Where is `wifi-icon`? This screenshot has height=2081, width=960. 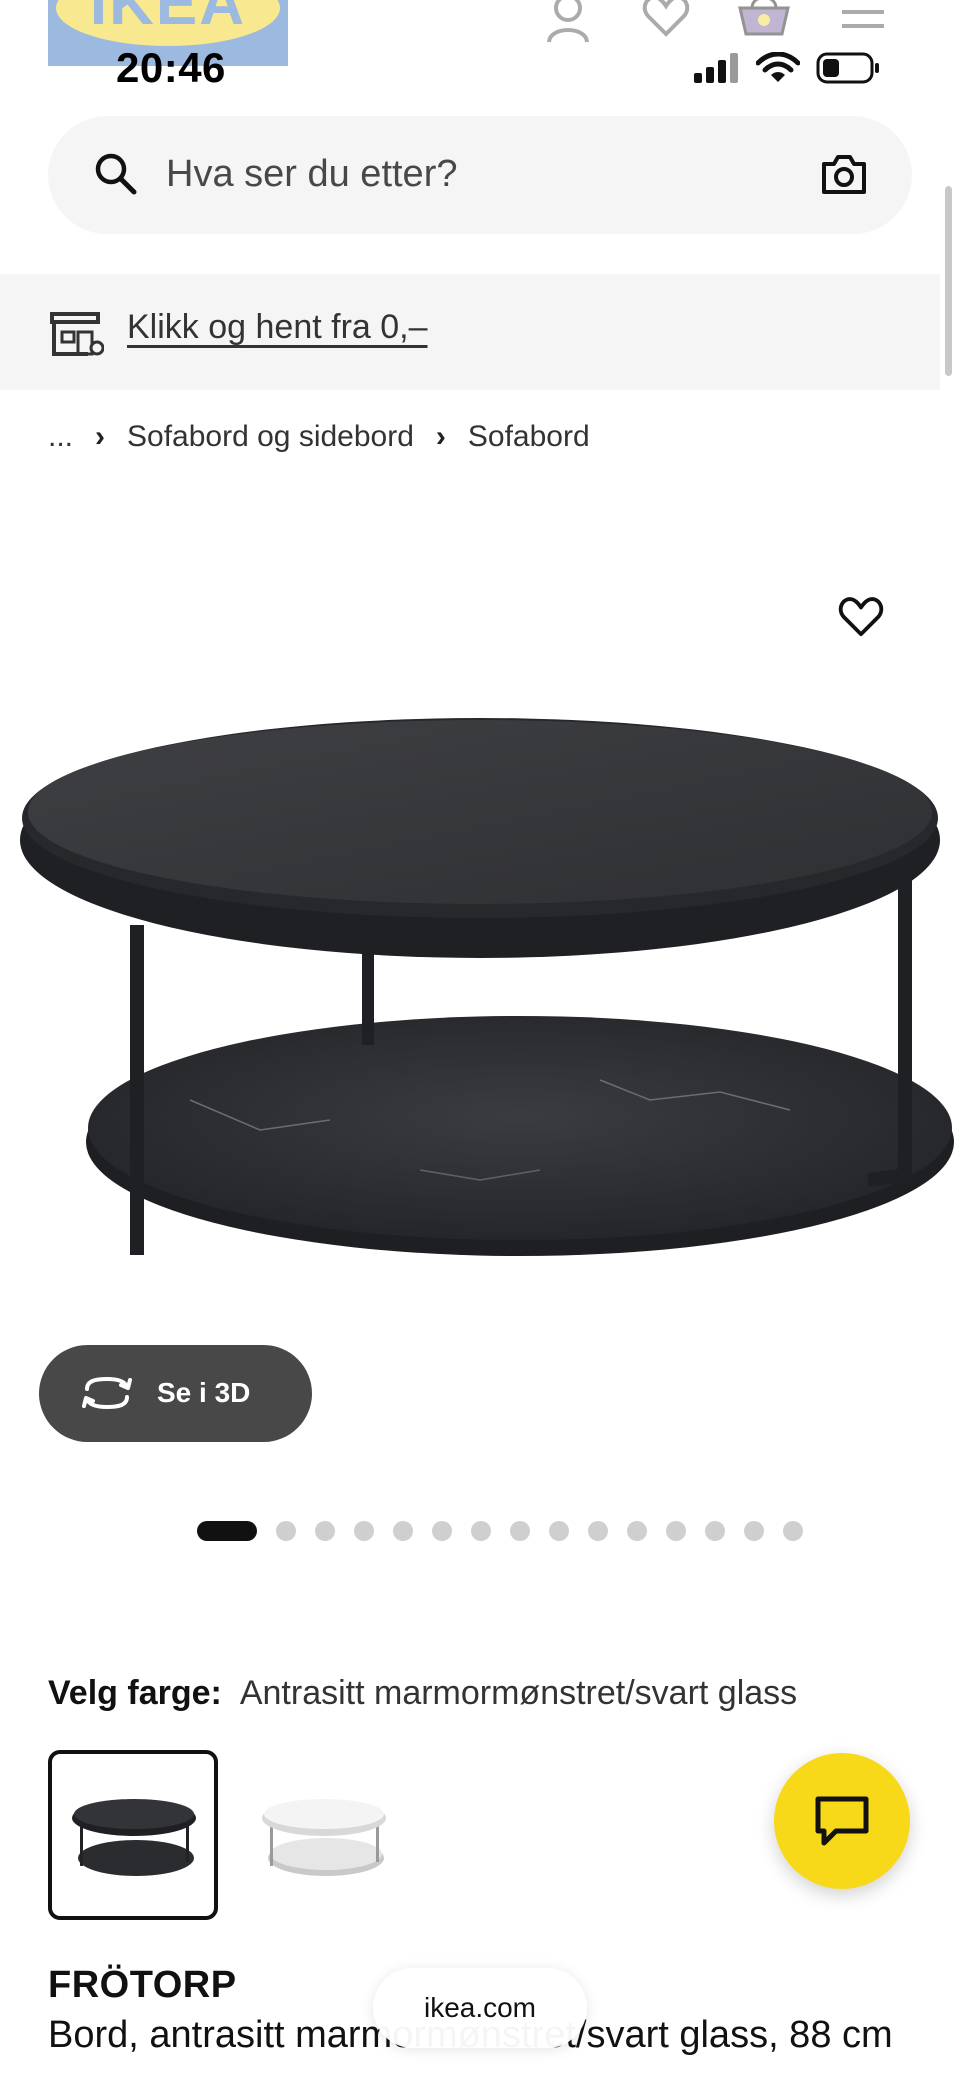 wifi-icon is located at coordinates (778, 67).